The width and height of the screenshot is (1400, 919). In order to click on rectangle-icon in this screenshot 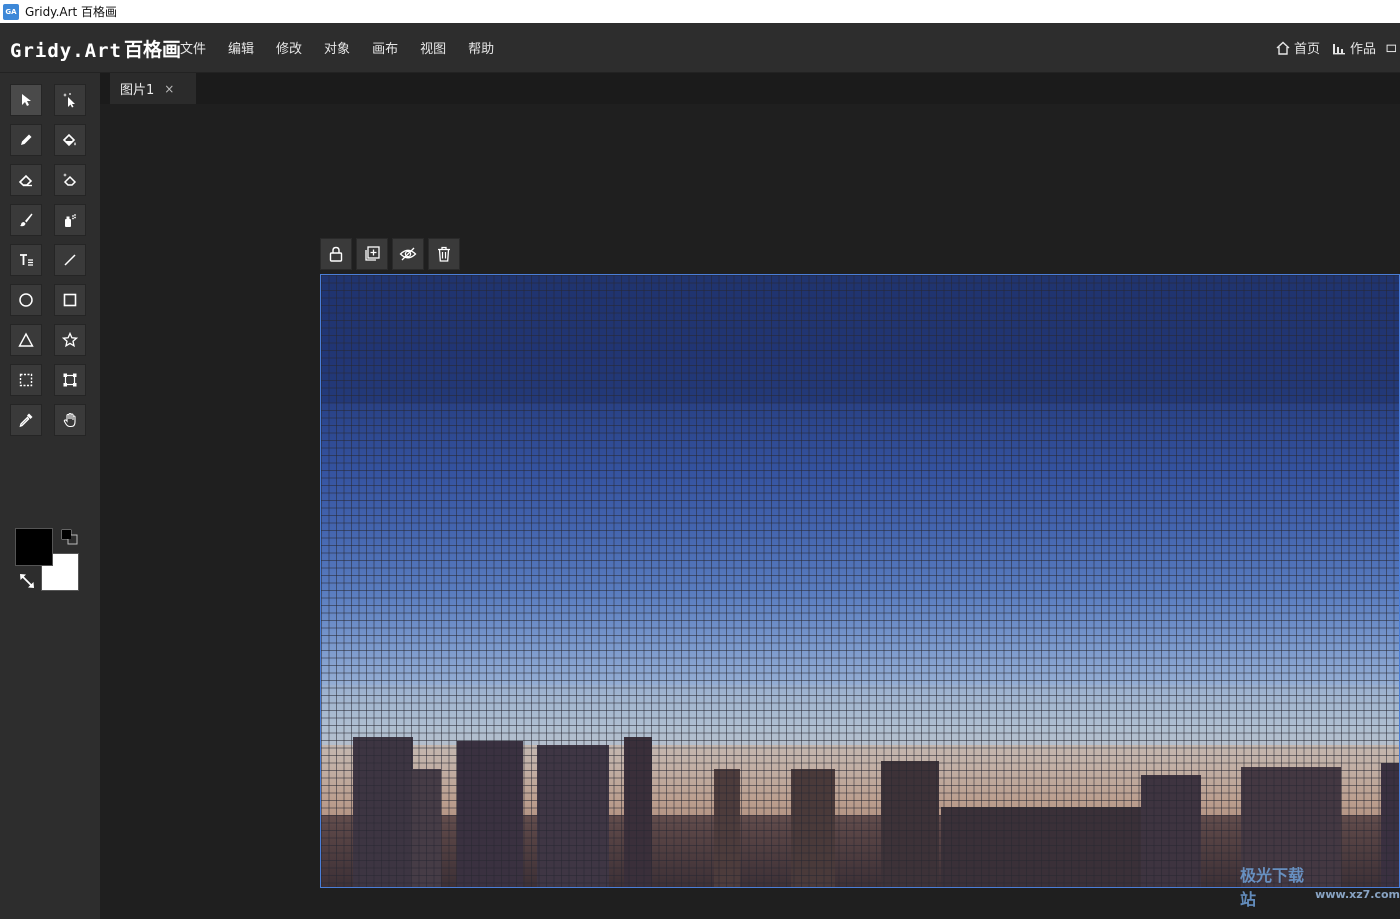, I will do `click(70, 300)`.